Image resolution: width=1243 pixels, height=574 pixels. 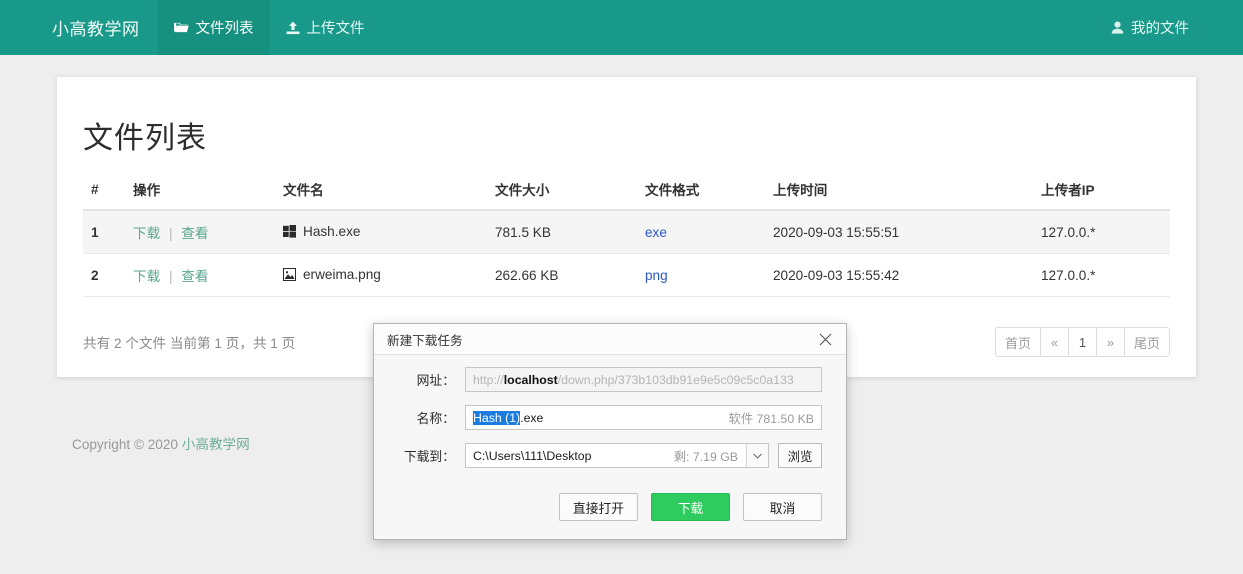 What do you see at coordinates (127, 444) in the screenshot?
I see `copyright-text: Copyright © 2020` at bounding box center [127, 444].